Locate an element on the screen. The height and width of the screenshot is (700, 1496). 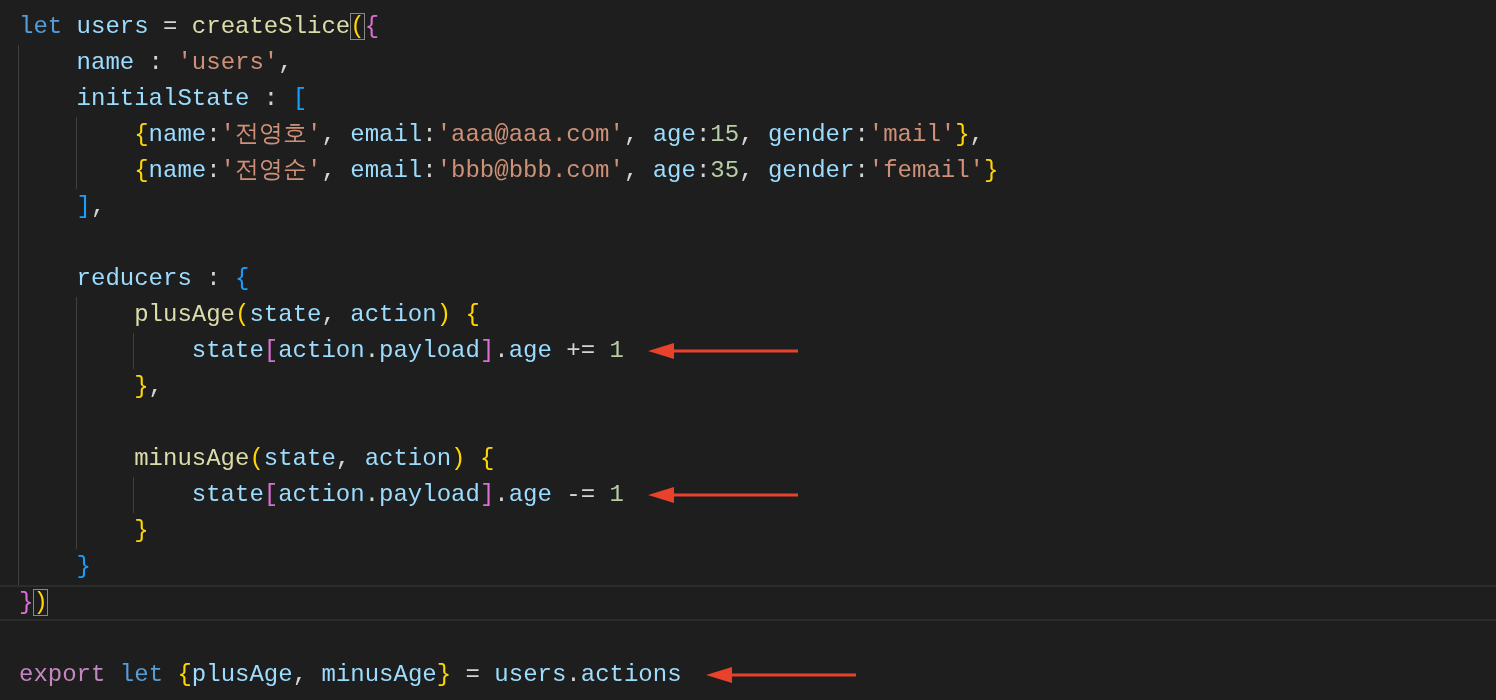
code-line: ], is located at coordinates (91, 207).